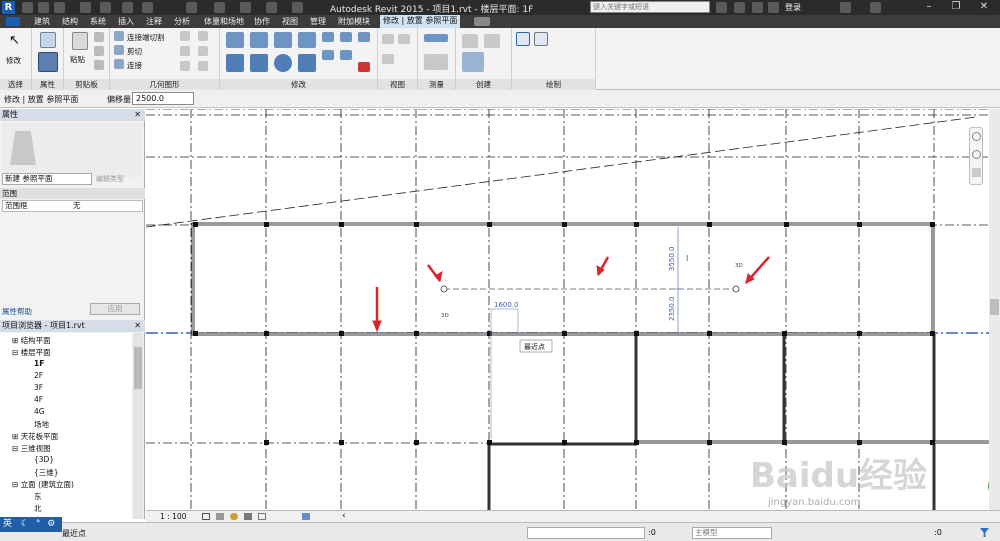 The height and width of the screenshot is (541, 1000). Describe the element at coordinates (492, 41) in the screenshot. I see `create-similar-icon` at that location.